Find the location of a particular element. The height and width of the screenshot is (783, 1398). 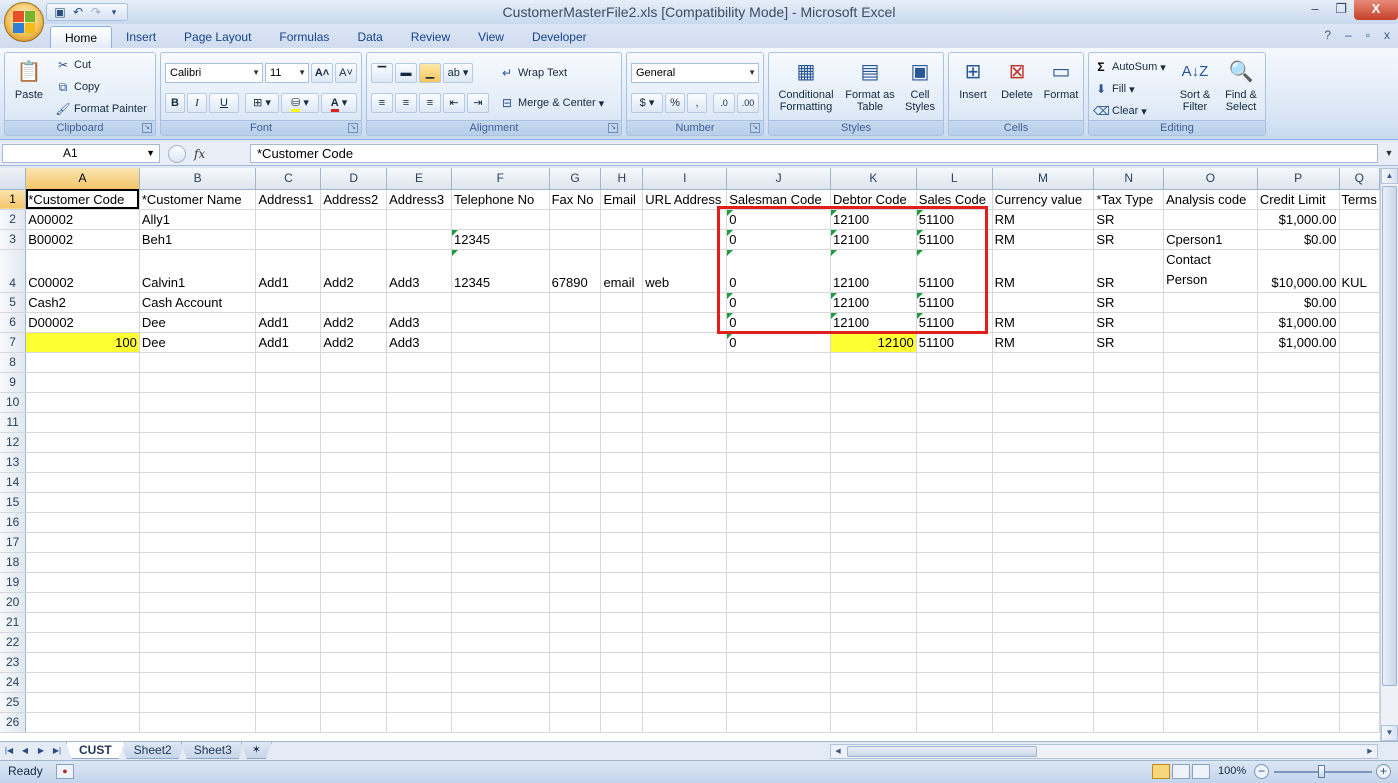

column-header-g: G is located at coordinates (575, 179).